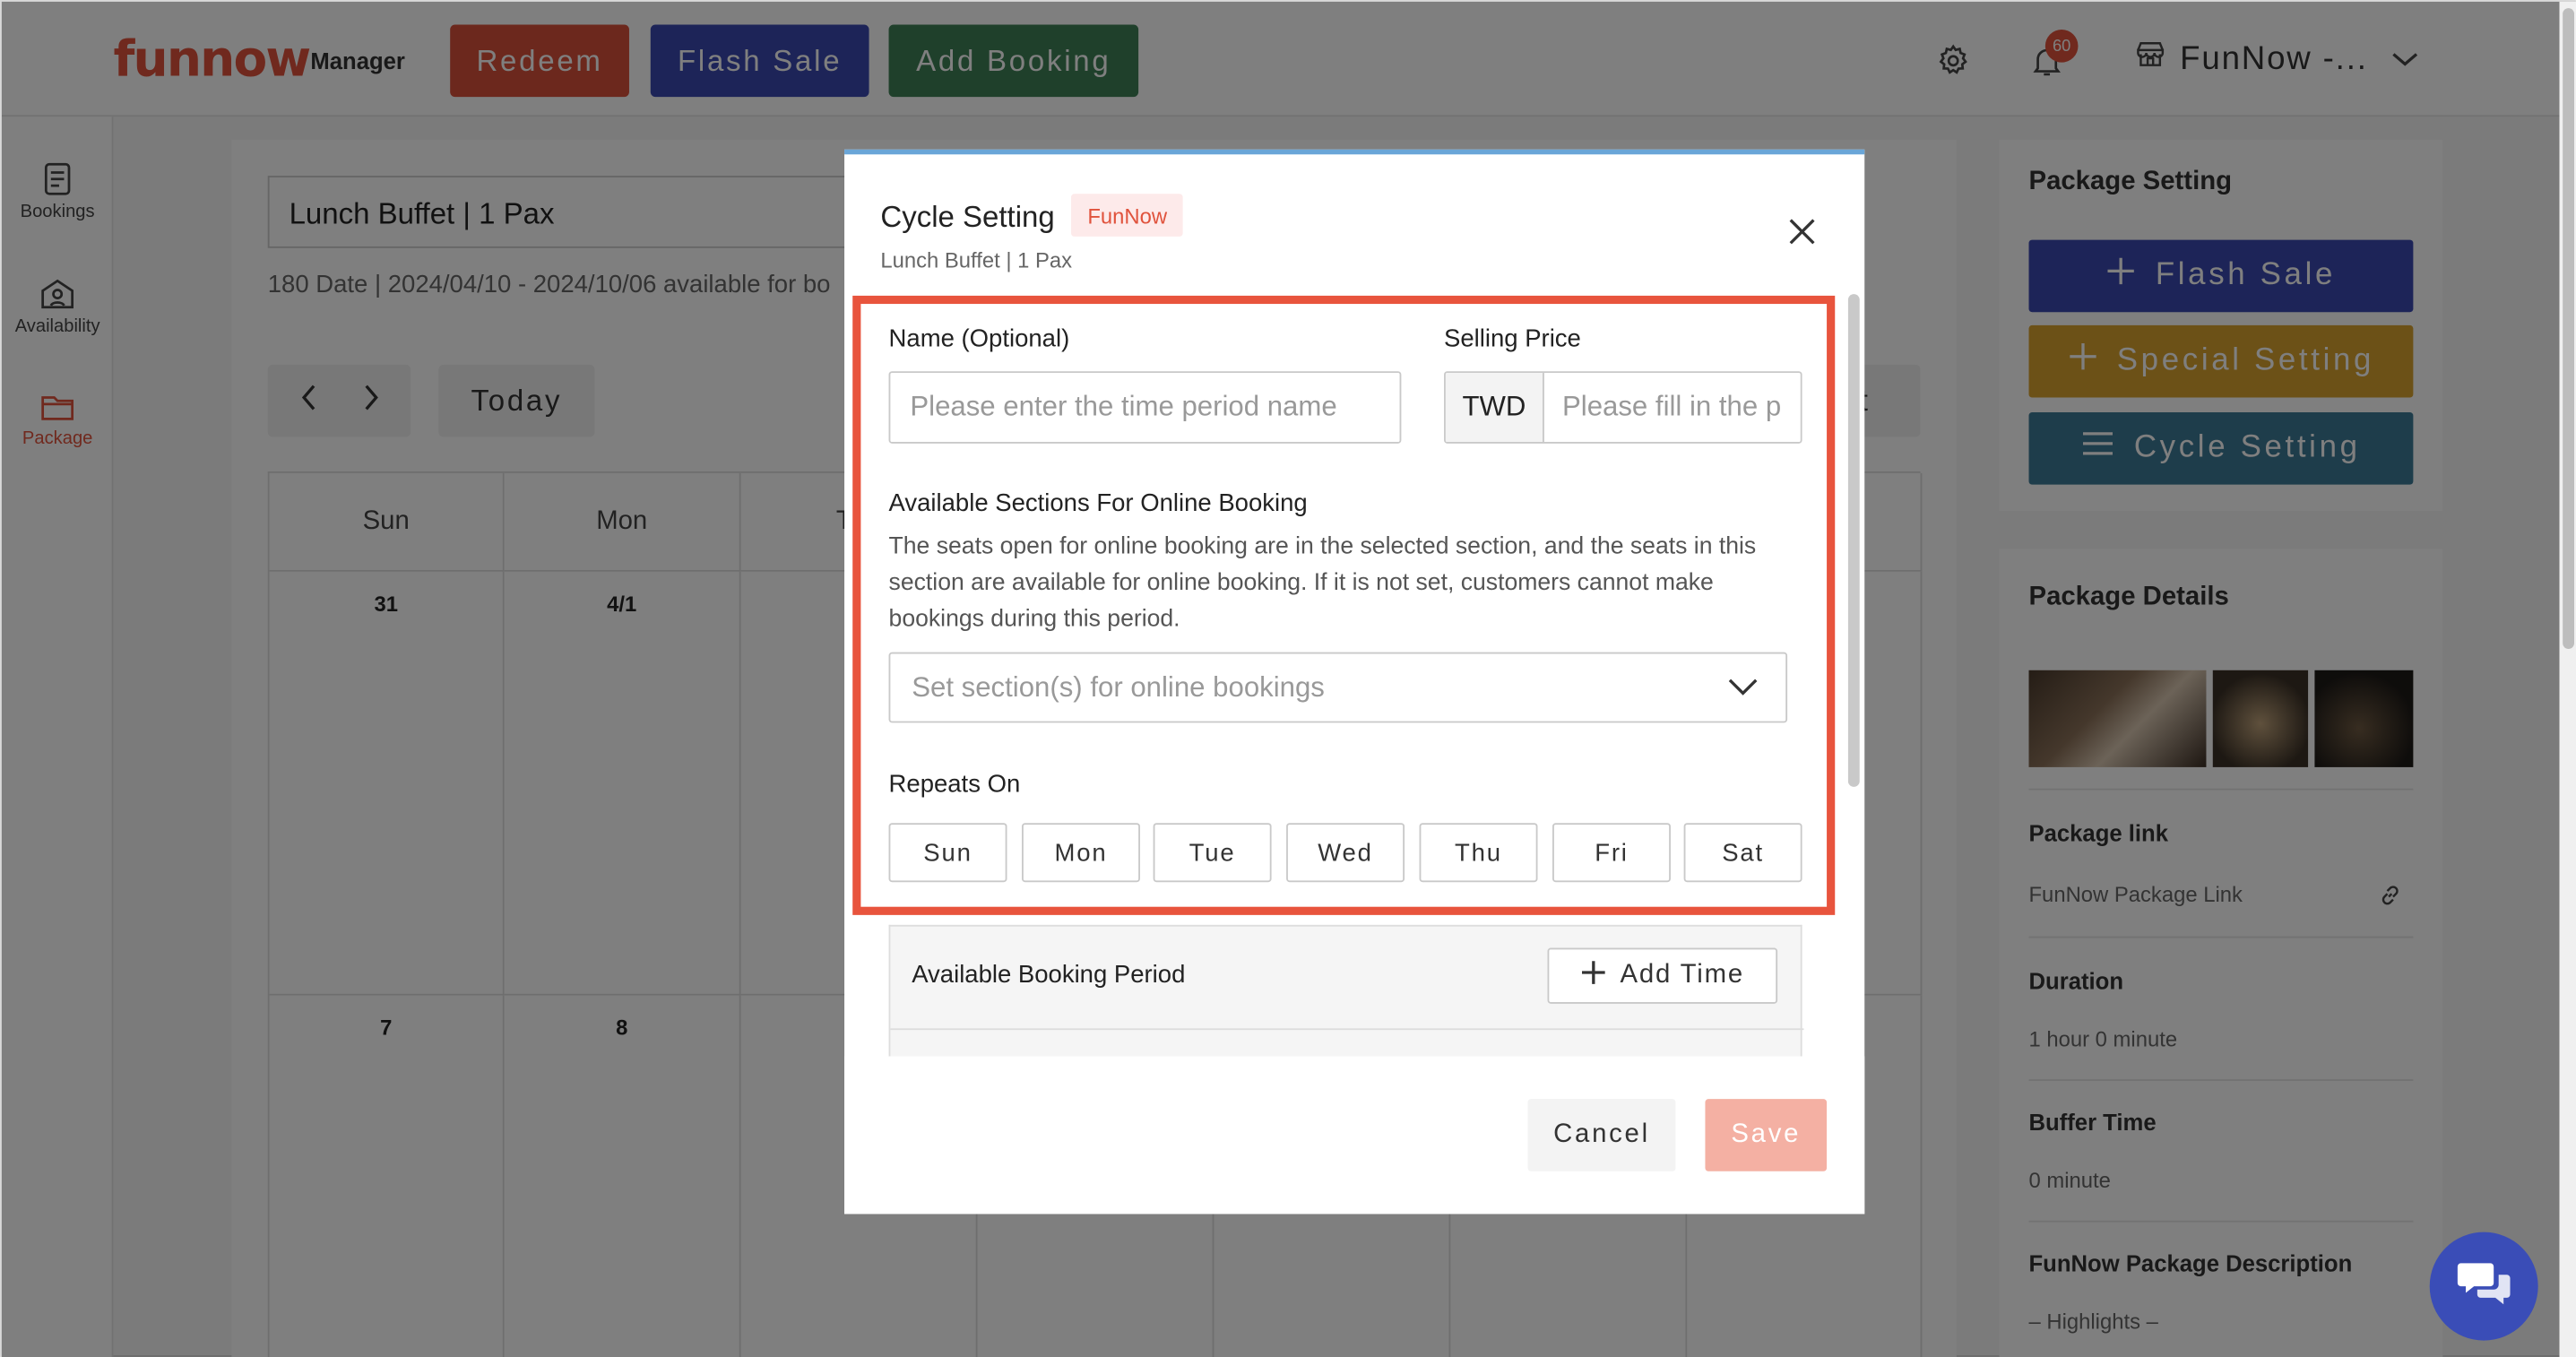 This screenshot has height=1357, width=2576. I want to click on add-time-label: Add Time, so click(1682, 975).